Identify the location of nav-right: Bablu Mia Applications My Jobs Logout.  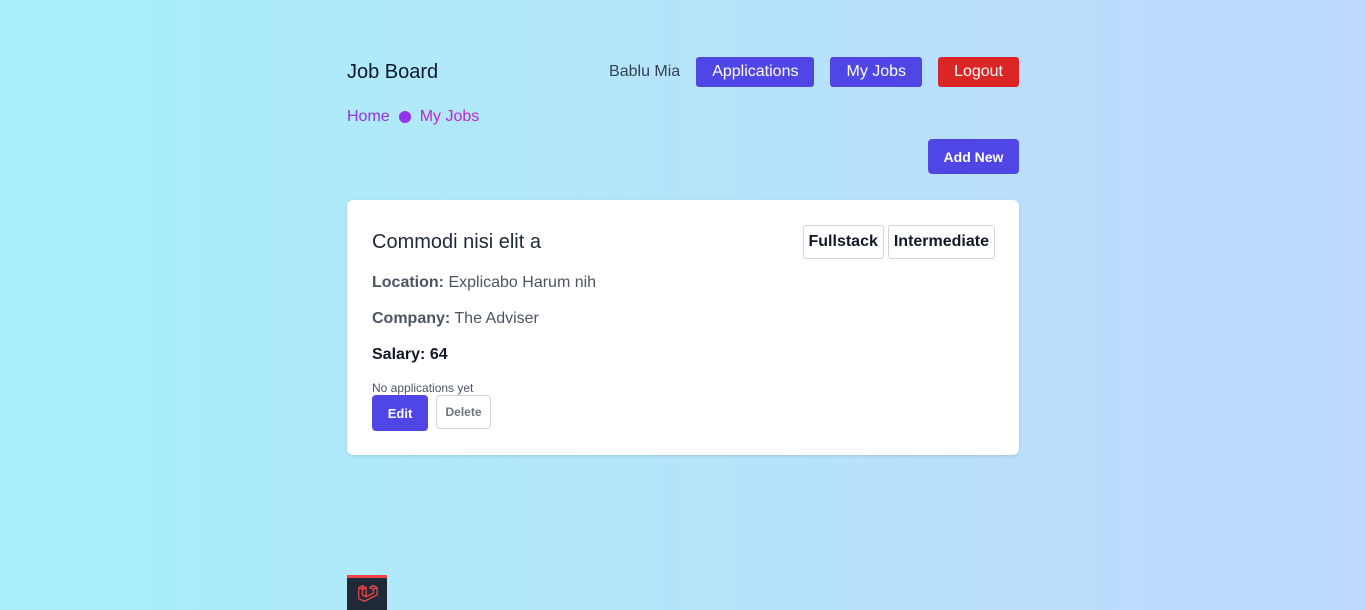
(814, 72).